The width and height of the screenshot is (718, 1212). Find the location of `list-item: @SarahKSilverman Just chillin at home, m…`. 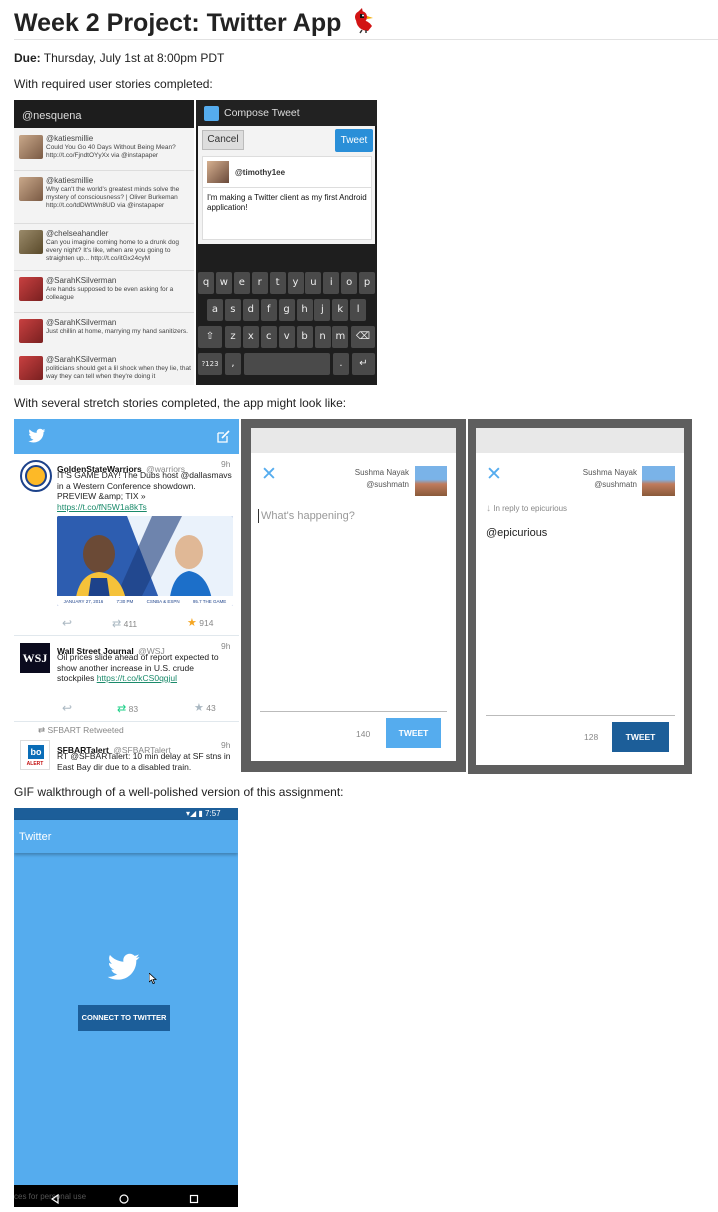

list-item: @SarahKSilverman Just chillin at home, m… is located at coordinates (104, 334).